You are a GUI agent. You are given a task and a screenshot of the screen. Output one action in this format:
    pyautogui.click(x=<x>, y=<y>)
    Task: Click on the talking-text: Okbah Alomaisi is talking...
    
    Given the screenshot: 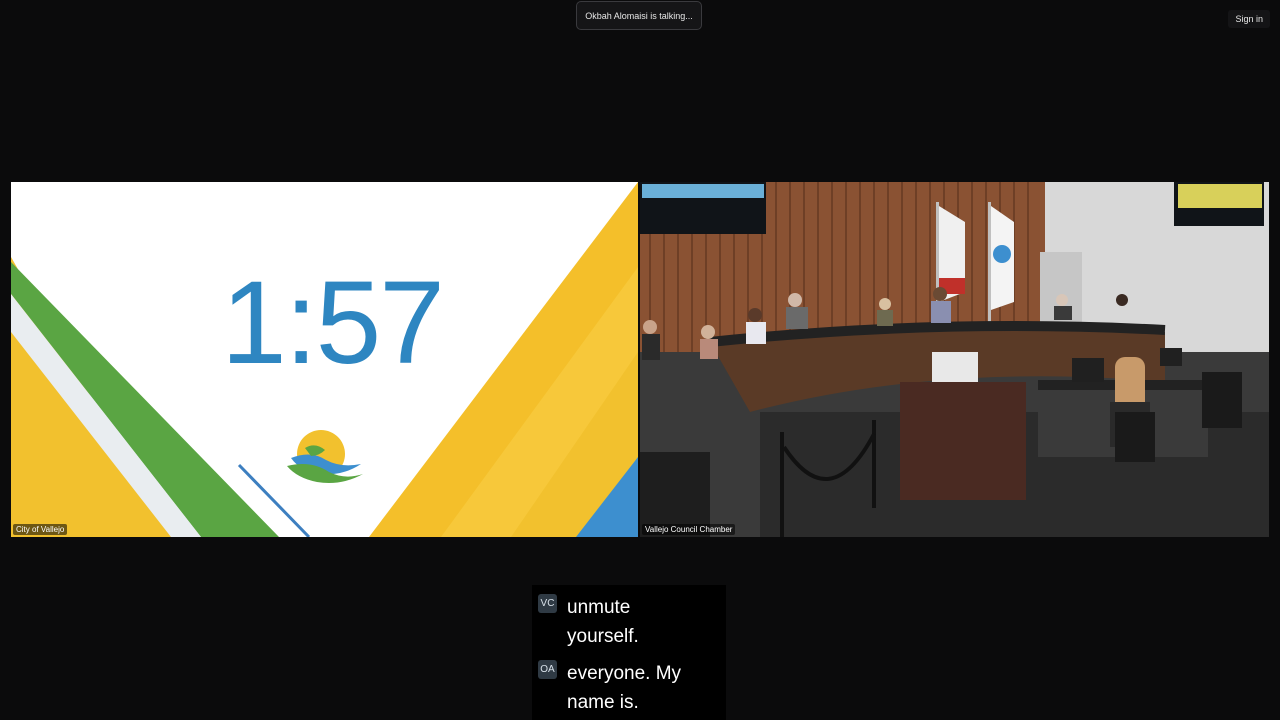 What is the action you would take?
    pyautogui.click(x=639, y=15)
    